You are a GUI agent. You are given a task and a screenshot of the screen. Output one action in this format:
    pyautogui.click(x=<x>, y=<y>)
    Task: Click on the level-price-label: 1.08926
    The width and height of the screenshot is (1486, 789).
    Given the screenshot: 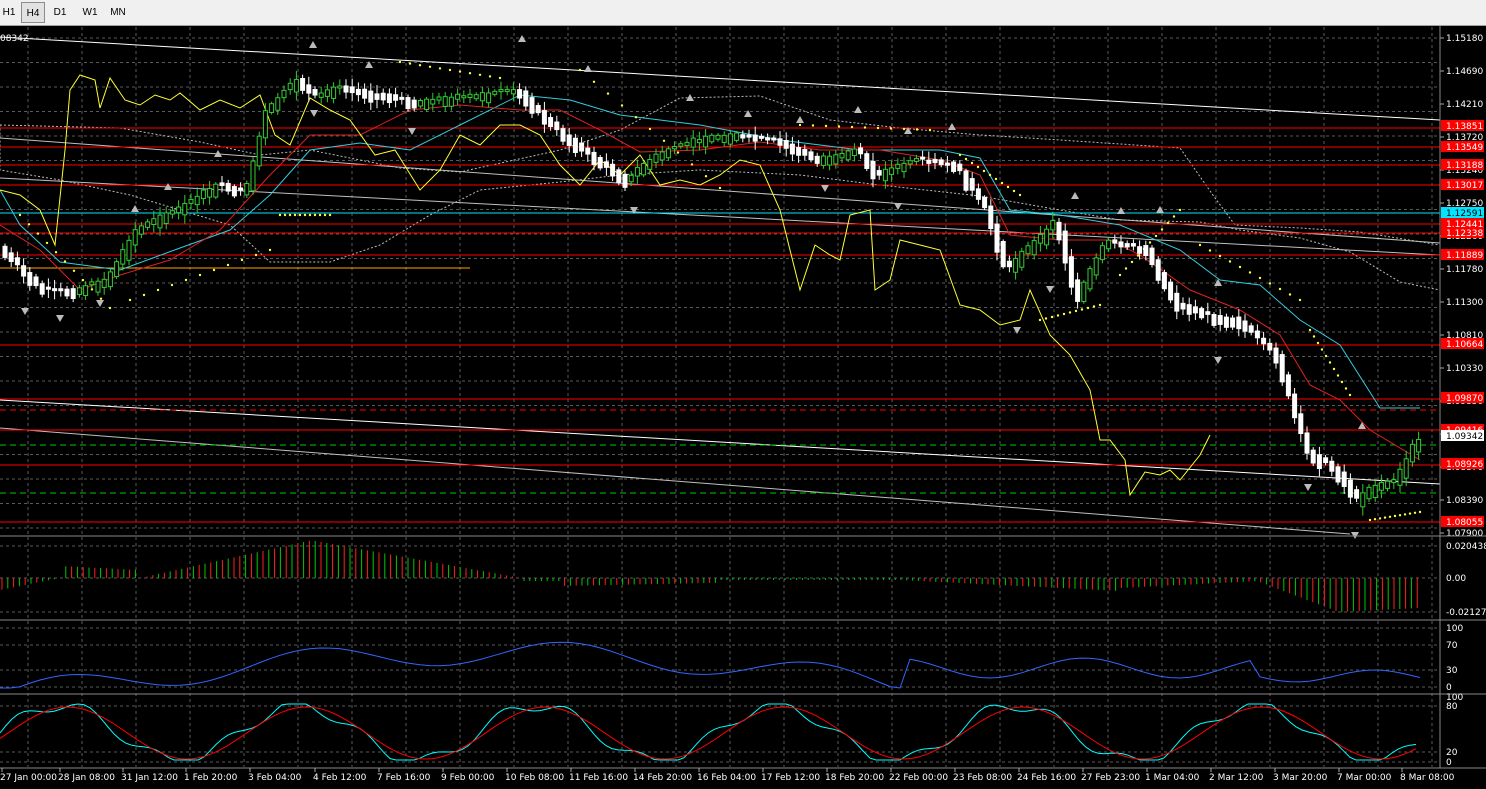 What is the action you would take?
    pyautogui.click(x=1464, y=465)
    